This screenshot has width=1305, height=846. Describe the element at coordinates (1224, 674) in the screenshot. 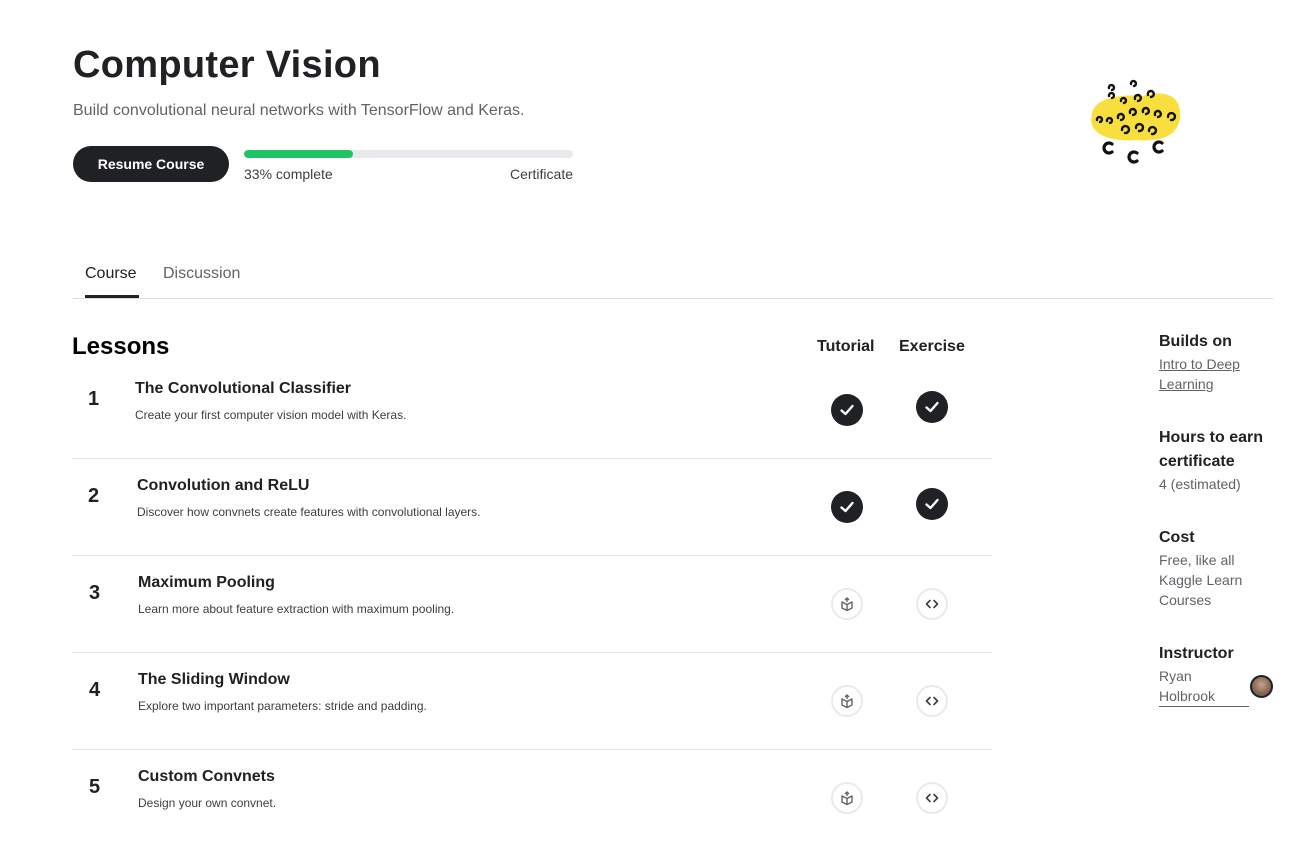

I see `instructor-section: Instructor Ryan Holbrook` at that location.